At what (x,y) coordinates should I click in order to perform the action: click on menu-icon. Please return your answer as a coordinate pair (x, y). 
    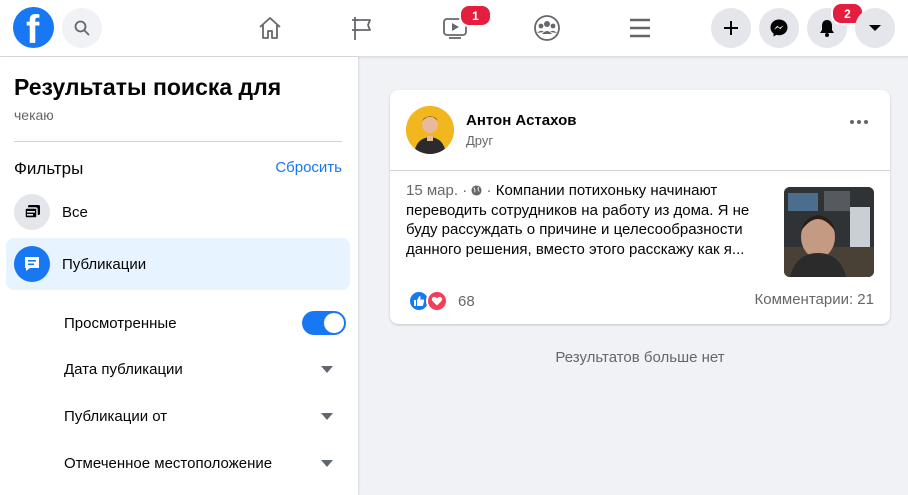
    Looking at the image, I should click on (640, 28).